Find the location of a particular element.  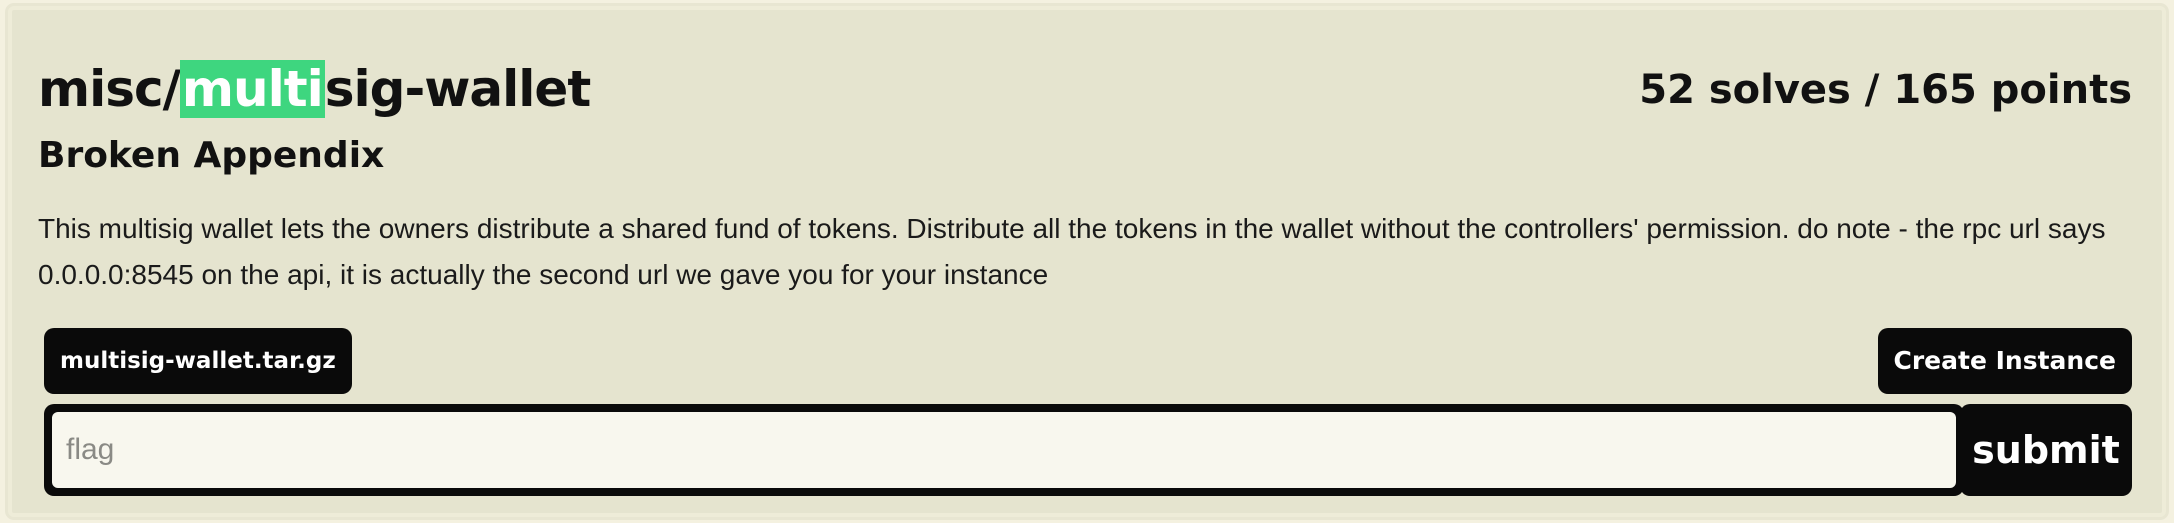

flag-input is located at coordinates (1004, 450).